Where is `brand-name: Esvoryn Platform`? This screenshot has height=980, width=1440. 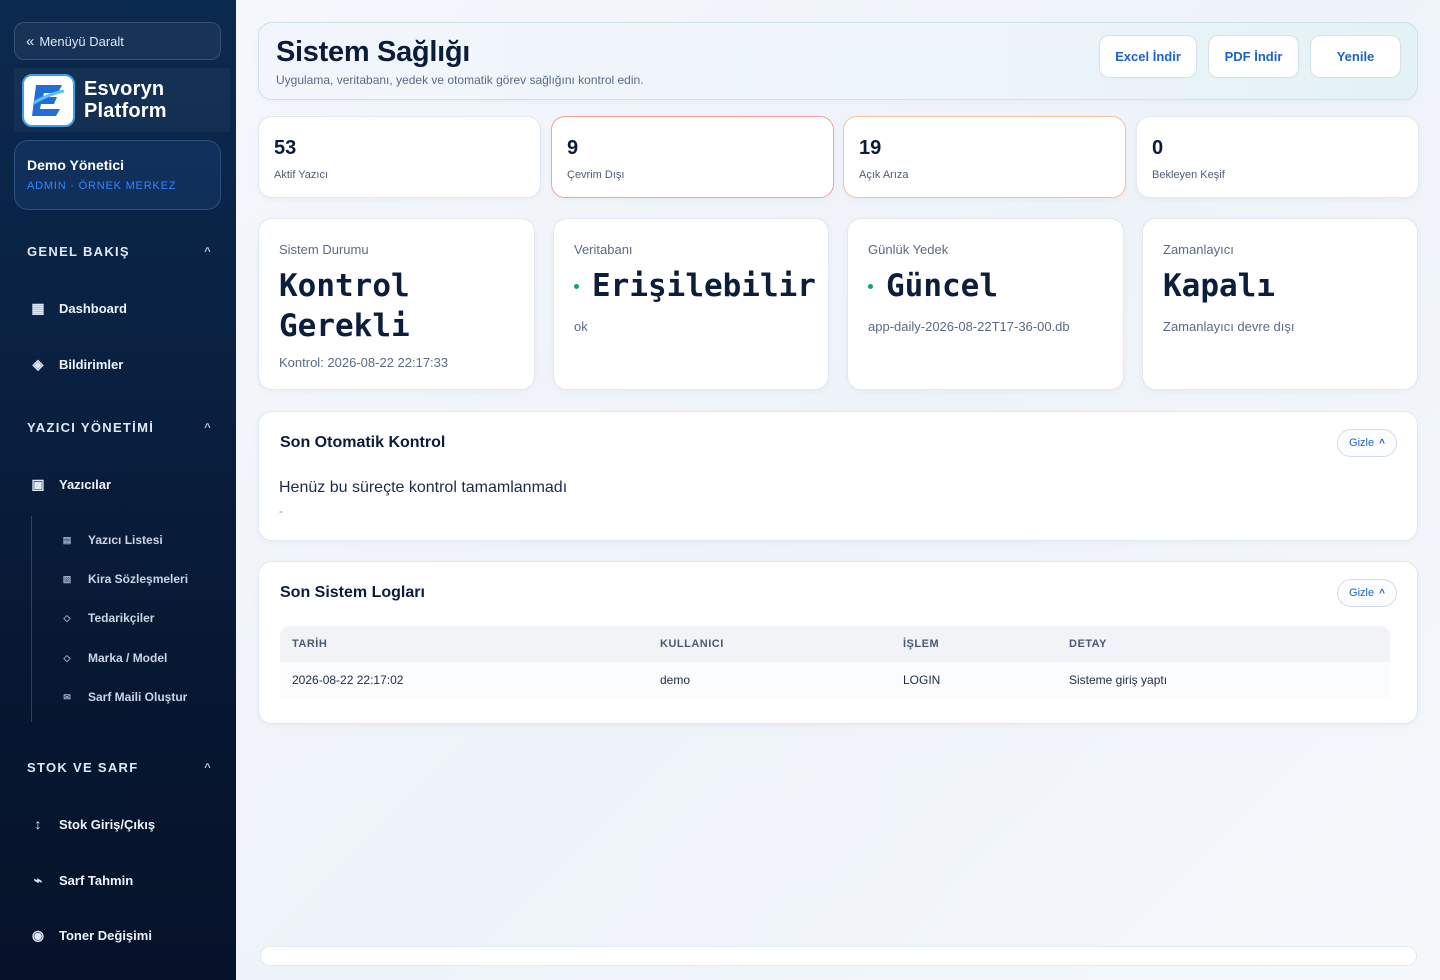 brand-name: Esvoryn Platform is located at coordinates (125, 100).